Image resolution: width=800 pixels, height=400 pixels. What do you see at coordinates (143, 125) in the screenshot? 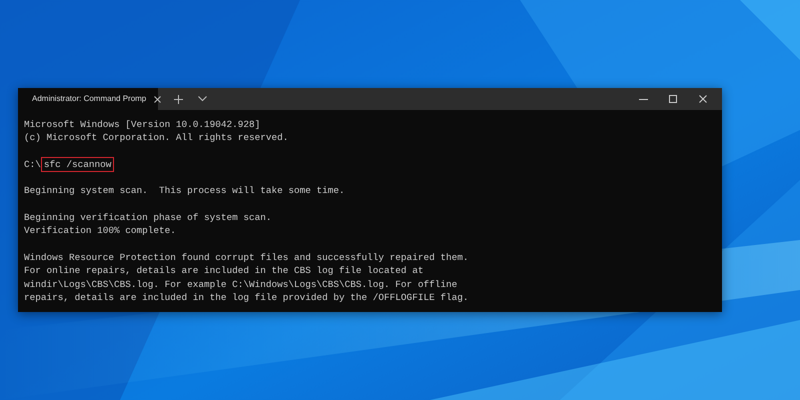
I see `console-line: Microsoft Windows [Version 10.0.19042.928]` at bounding box center [143, 125].